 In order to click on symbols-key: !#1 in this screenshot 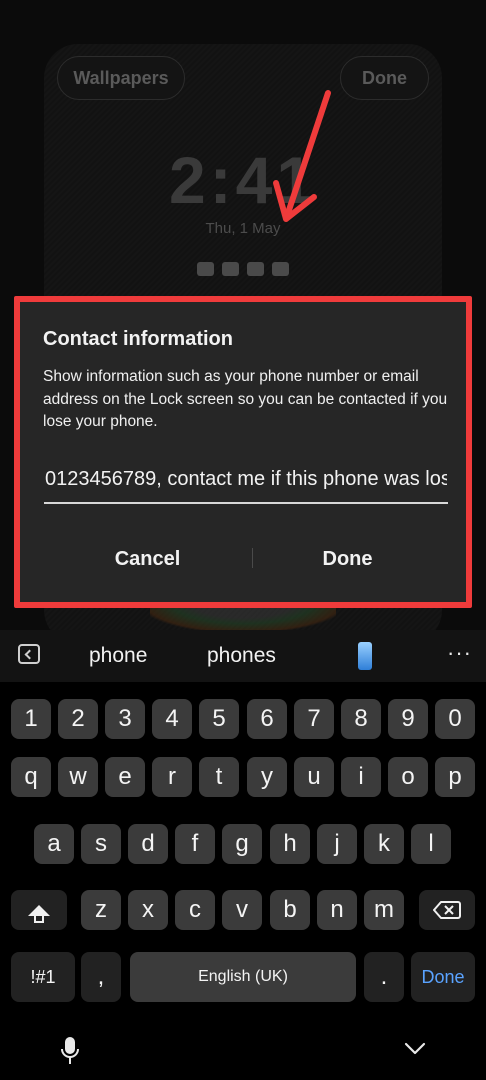, I will do `click(43, 977)`.